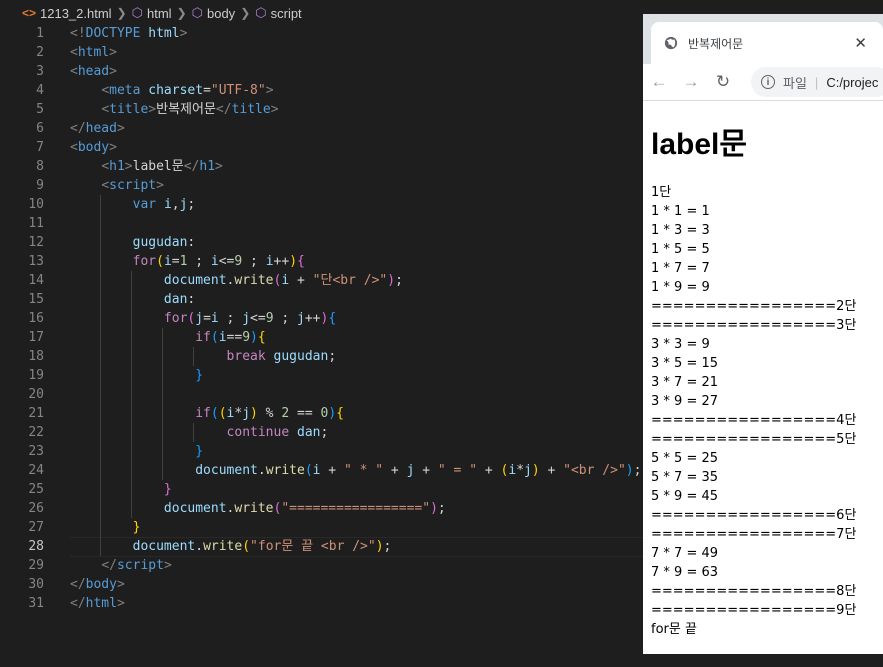  Describe the element at coordinates (93, 147) in the screenshot. I see `code-text: <body>` at that location.